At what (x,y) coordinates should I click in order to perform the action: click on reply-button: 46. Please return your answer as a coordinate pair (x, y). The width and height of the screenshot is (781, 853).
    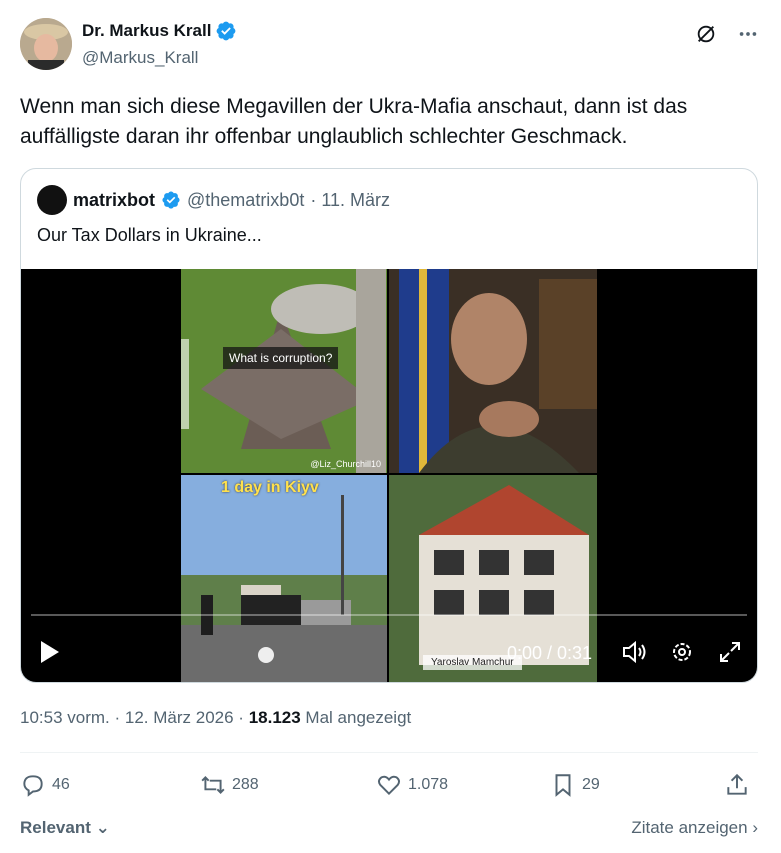
    Looking at the image, I should click on (45, 785).